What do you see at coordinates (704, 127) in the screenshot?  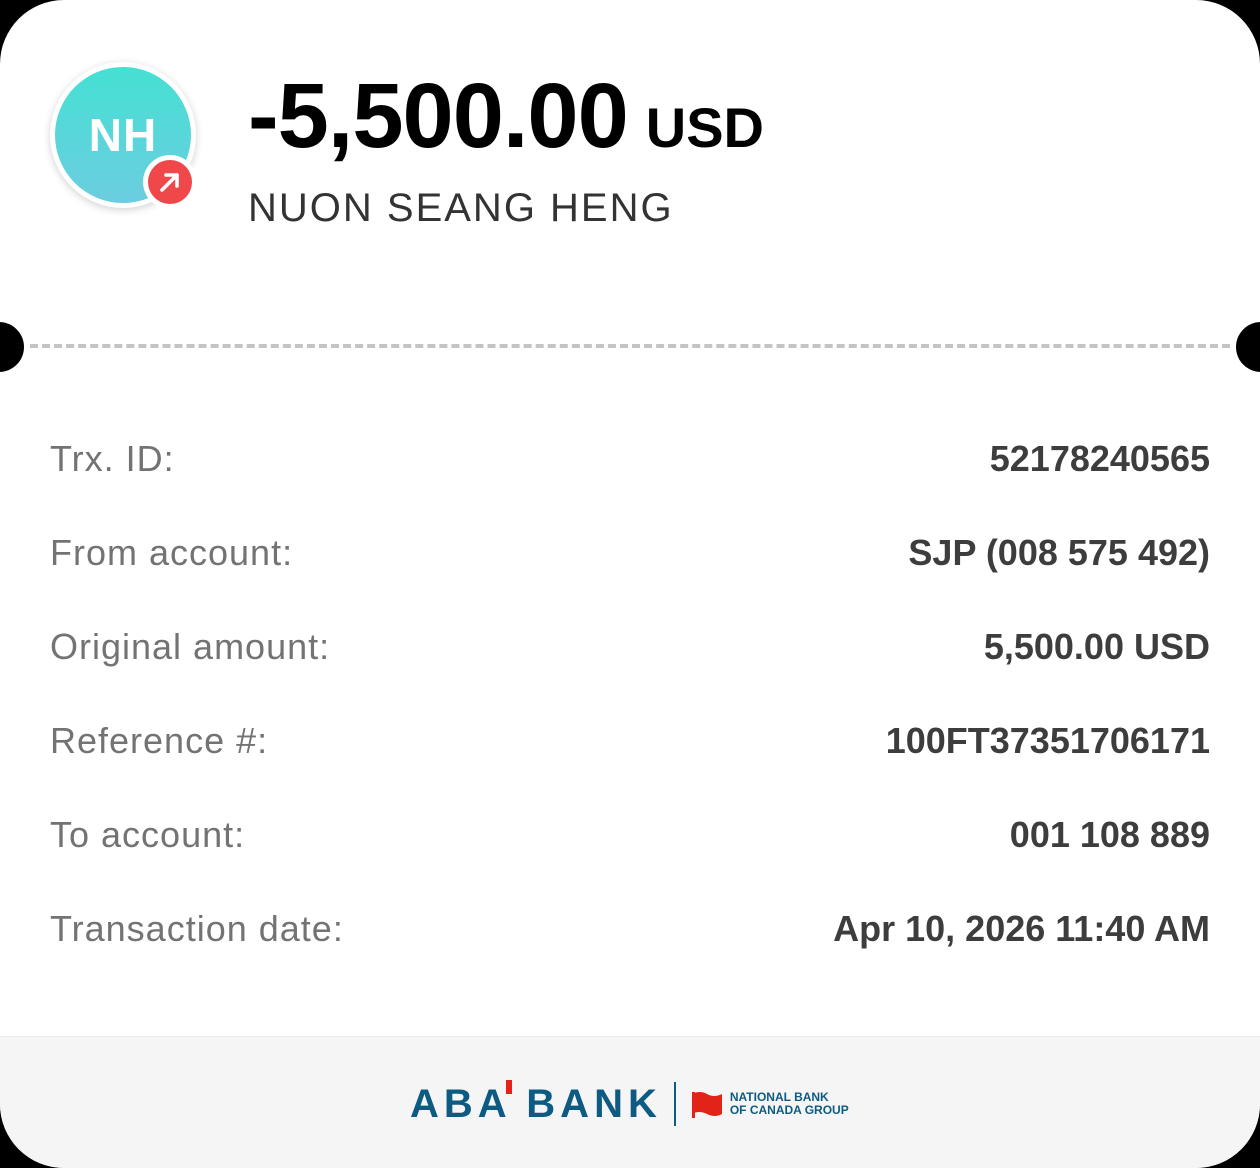 I see `transaction-currency: USD` at bounding box center [704, 127].